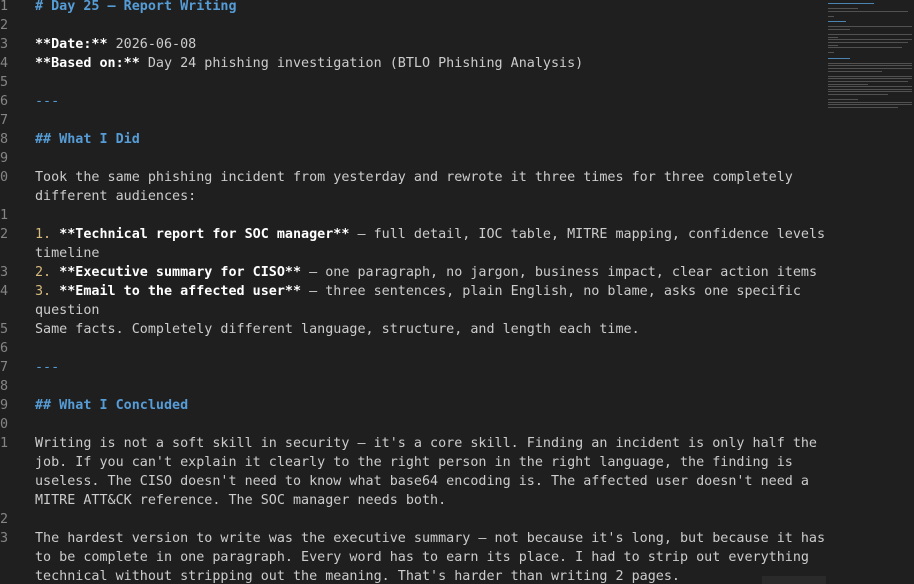 The width and height of the screenshot is (914, 584). Describe the element at coordinates (413, 424) in the screenshot. I see `editor-line: 0` at that location.